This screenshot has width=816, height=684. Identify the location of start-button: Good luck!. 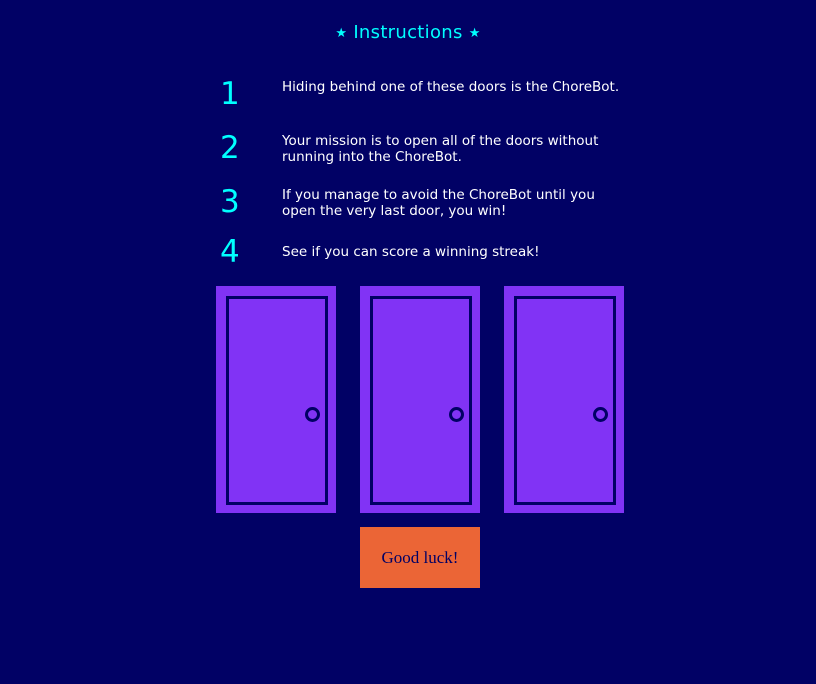
(420, 557).